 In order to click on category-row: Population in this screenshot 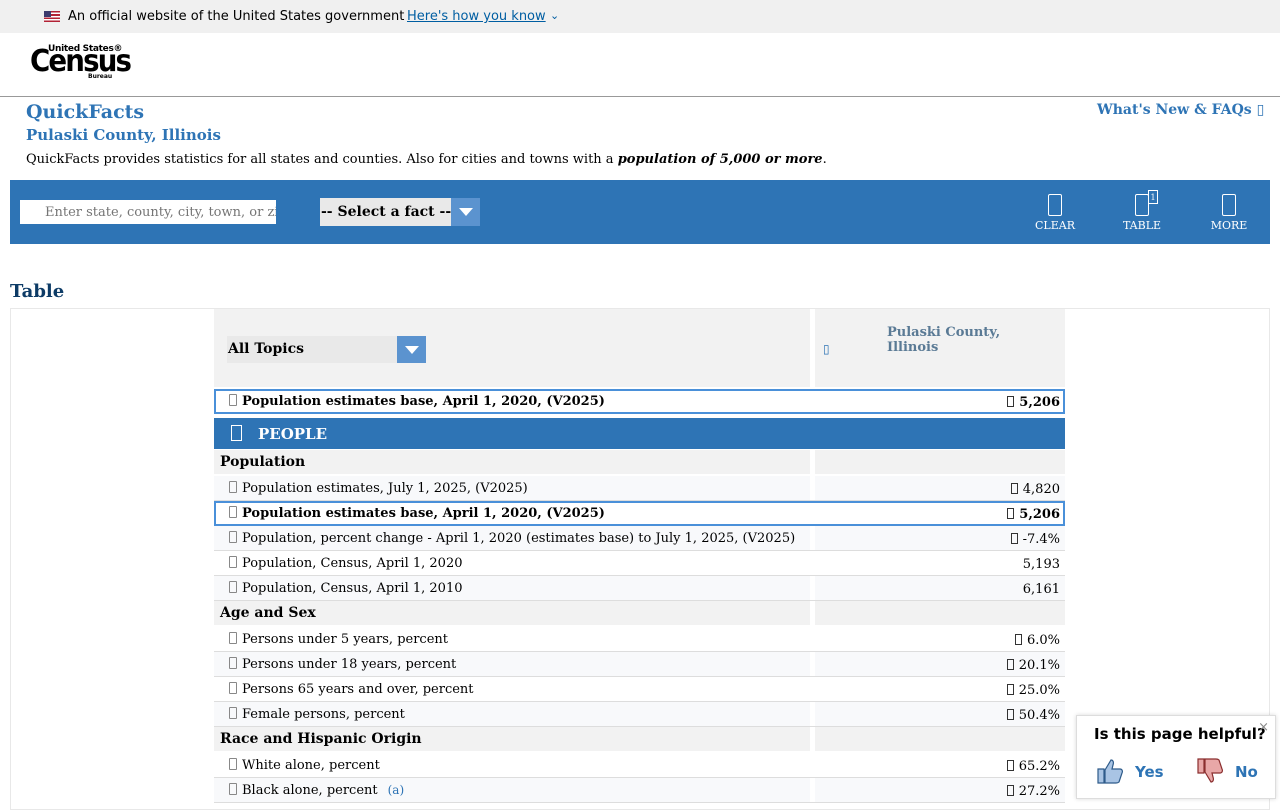, I will do `click(639, 462)`.